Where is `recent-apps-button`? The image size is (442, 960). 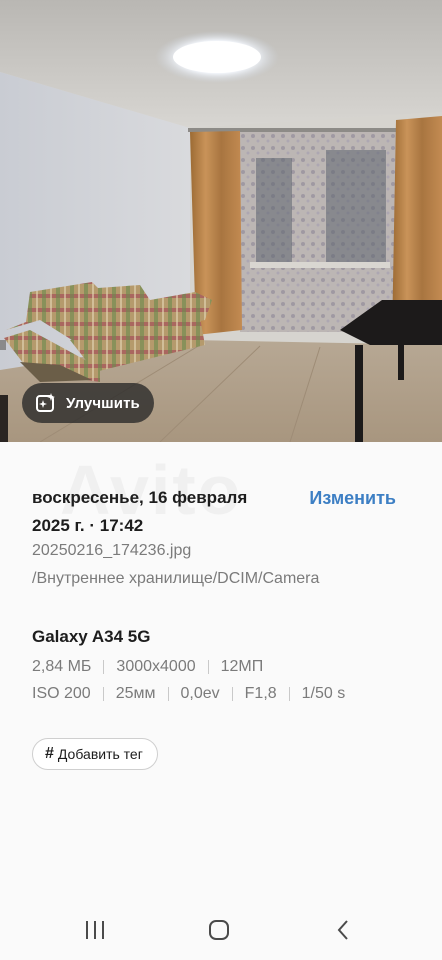 recent-apps-button is located at coordinates (95, 930).